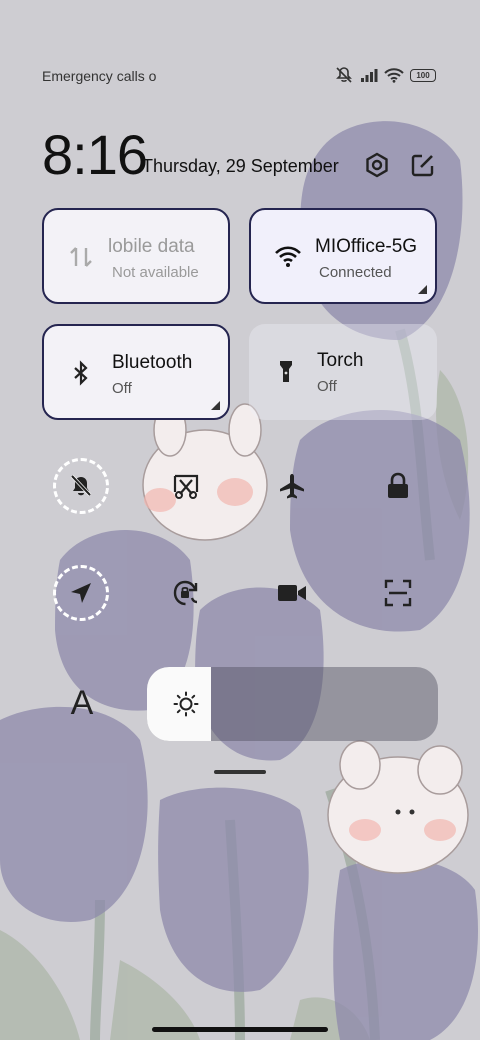  What do you see at coordinates (366, 246) in the screenshot?
I see `tile-label: MIOffice-5G` at bounding box center [366, 246].